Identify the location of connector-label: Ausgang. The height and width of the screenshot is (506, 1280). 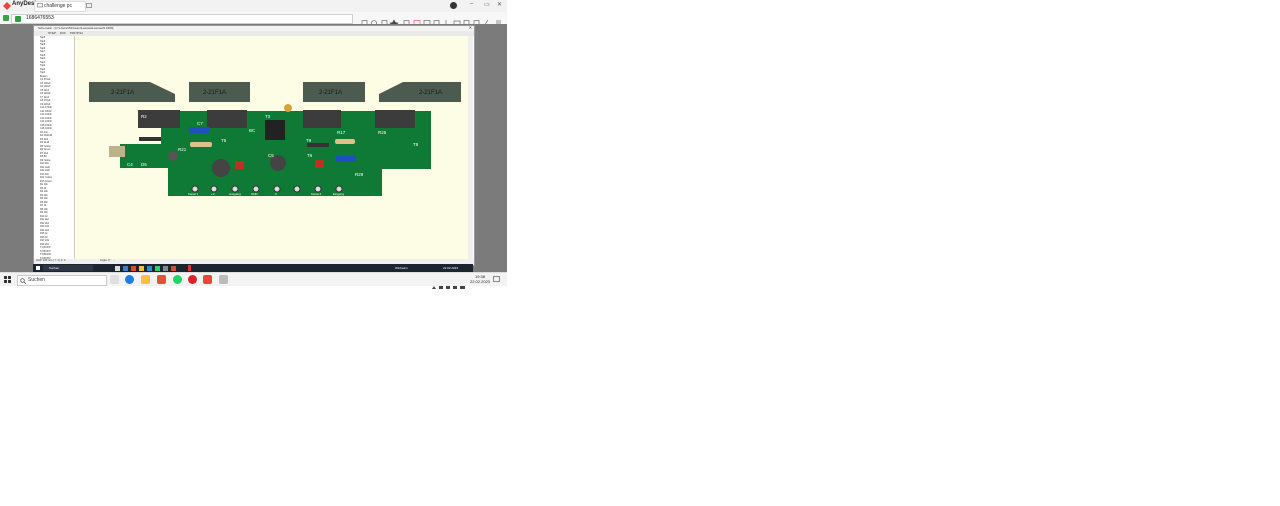
(235, 194).